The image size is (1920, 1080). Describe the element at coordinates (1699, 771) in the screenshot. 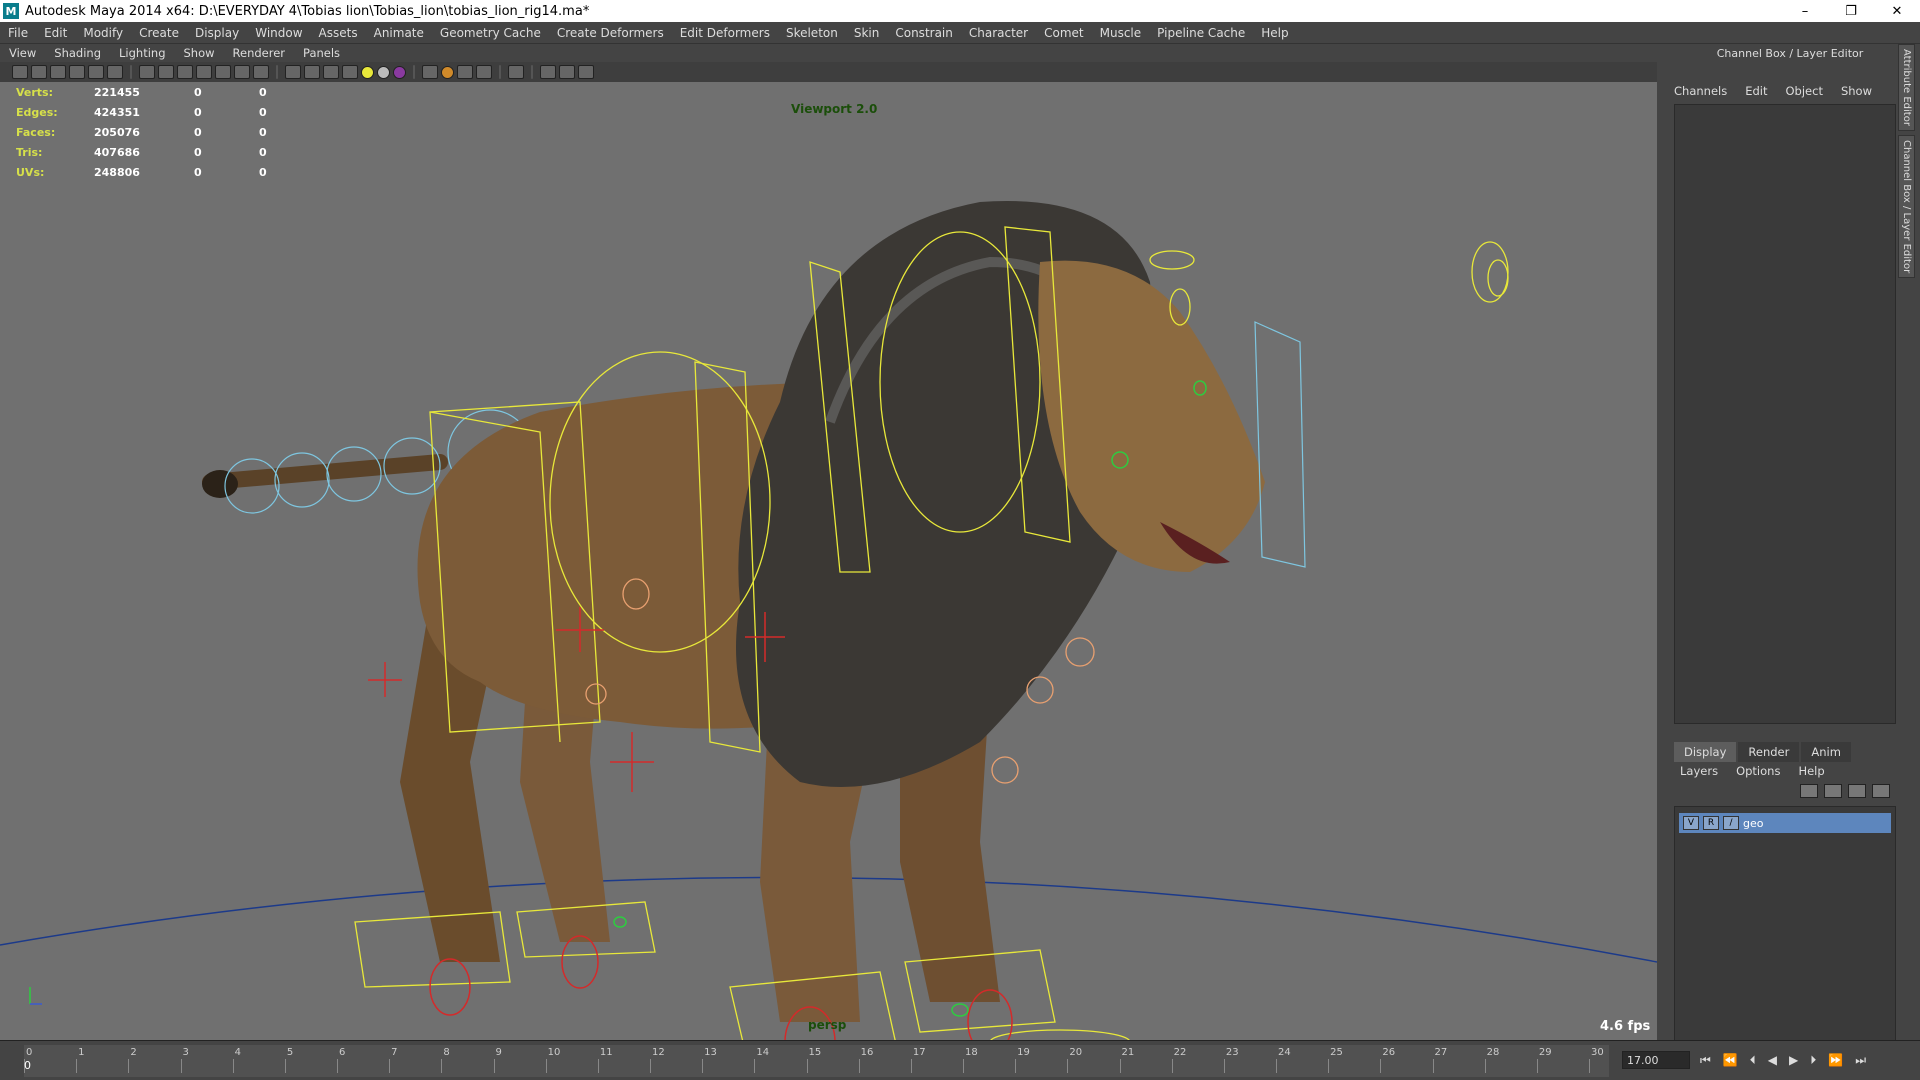

I see `le-menu-layers: Layers` at that location.